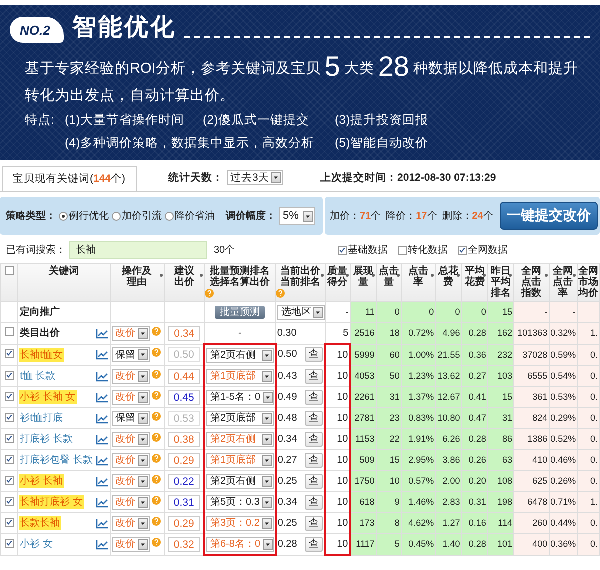  What do you see at coordinates (389, 376) in the screenshot?
I see `table-cell: 50` at bounding box center [389, 376].